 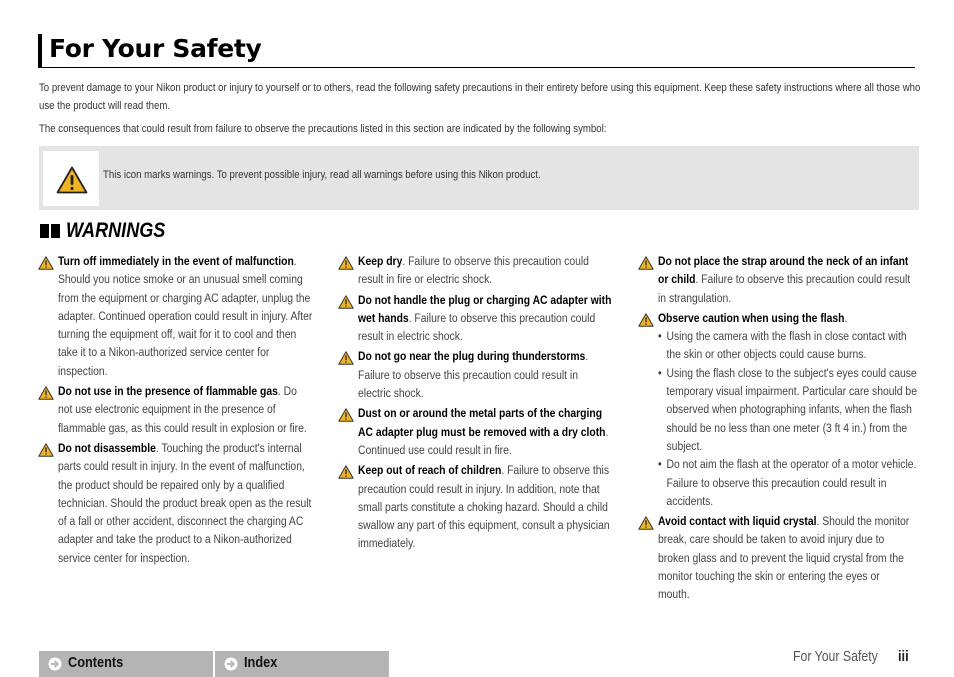 I want to click on footer-section-name: For Your Safety, so click(x=835, y=656).